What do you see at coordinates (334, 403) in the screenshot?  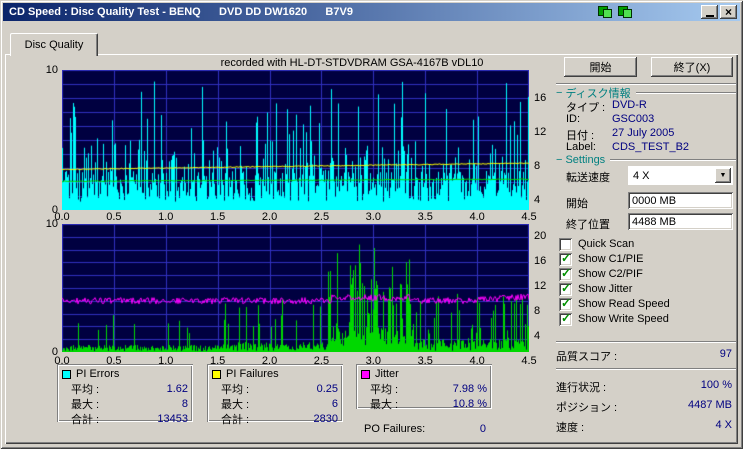 I see `stat-value: 6` at bounding box center [334, 403].